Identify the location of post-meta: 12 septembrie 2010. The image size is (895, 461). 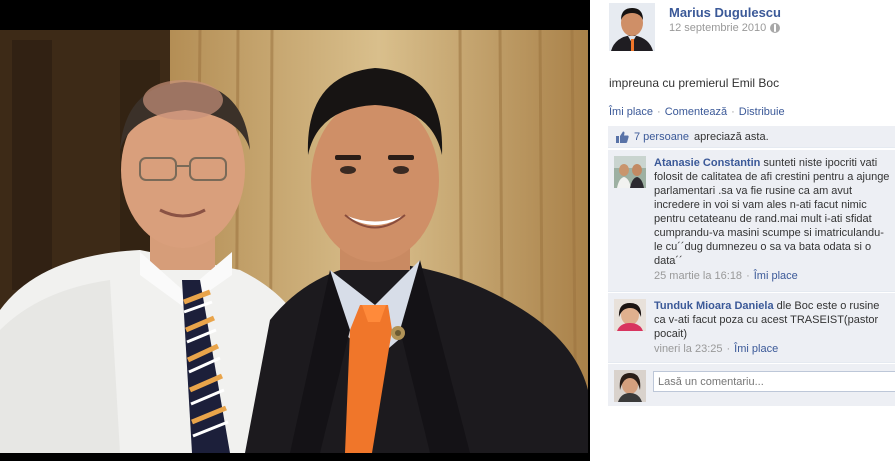
(725, 28).